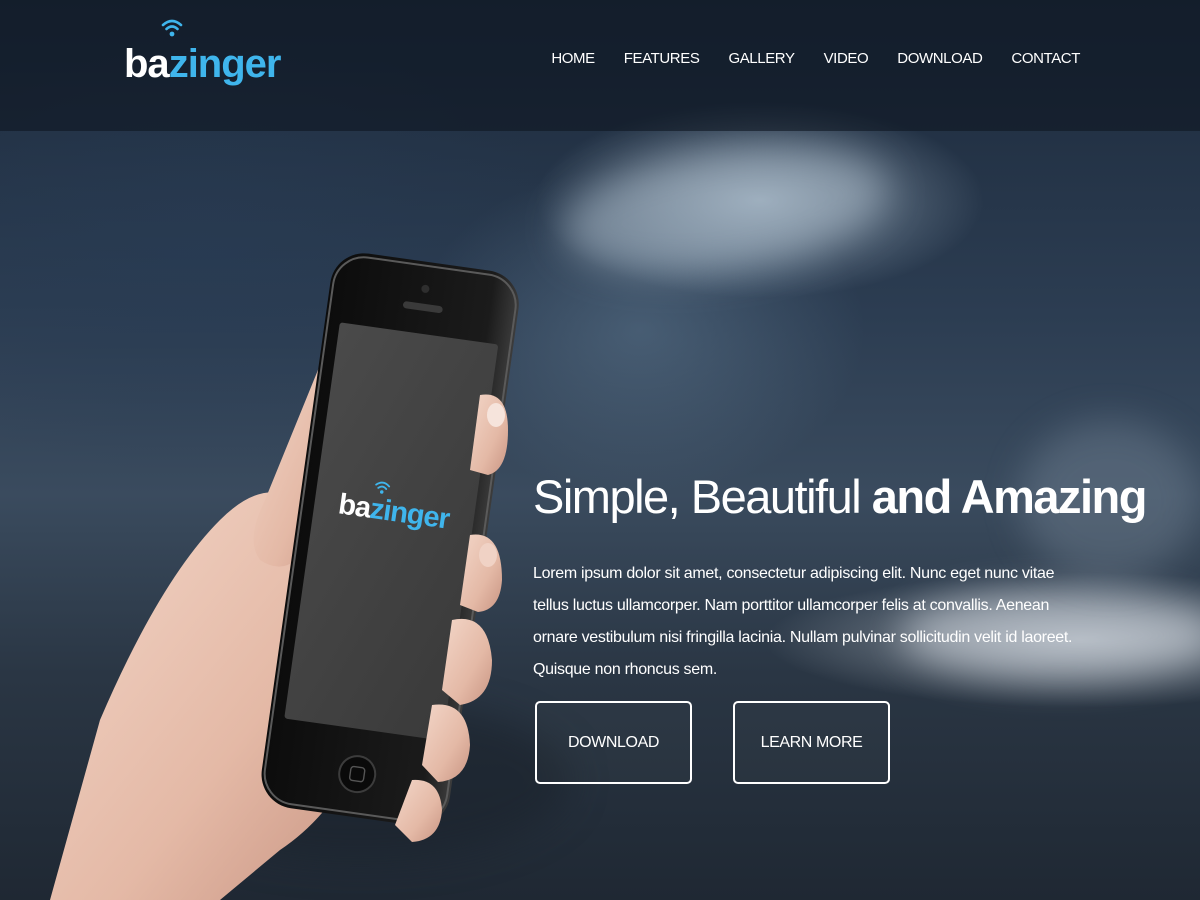  What do you see at coordinates (573, 59) in the screenshot?
I see `nav-item-home: HOME` at bounding box center [573, 59].